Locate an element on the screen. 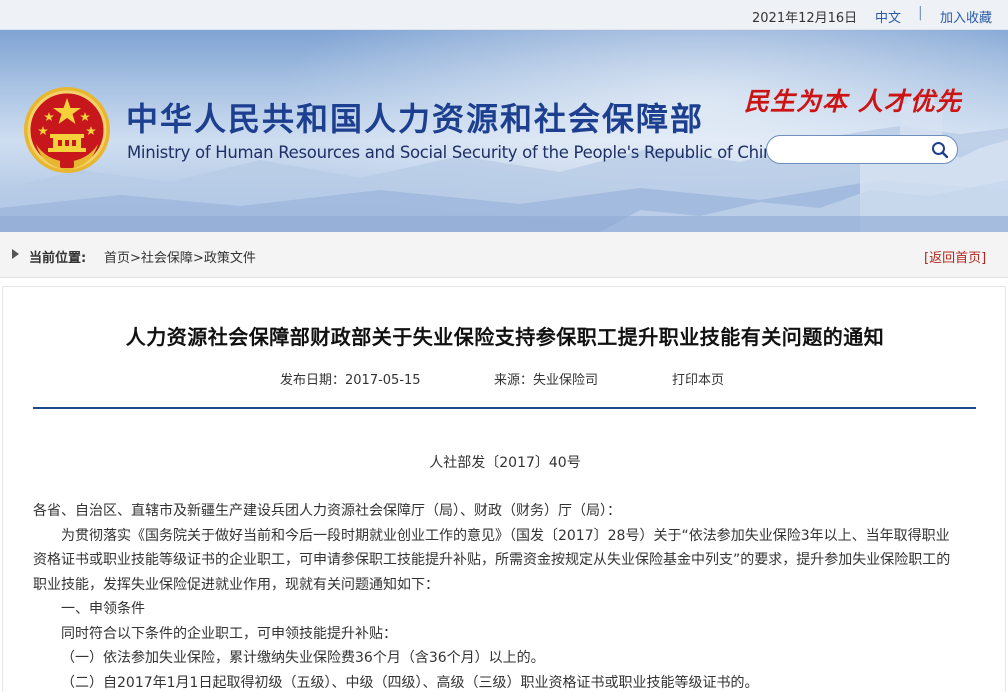  article-list-item: （一）依法参加失业保险，累计缴纳失业保险费36个月（含36个月）以上的。 is located at coordinates (303, 658).